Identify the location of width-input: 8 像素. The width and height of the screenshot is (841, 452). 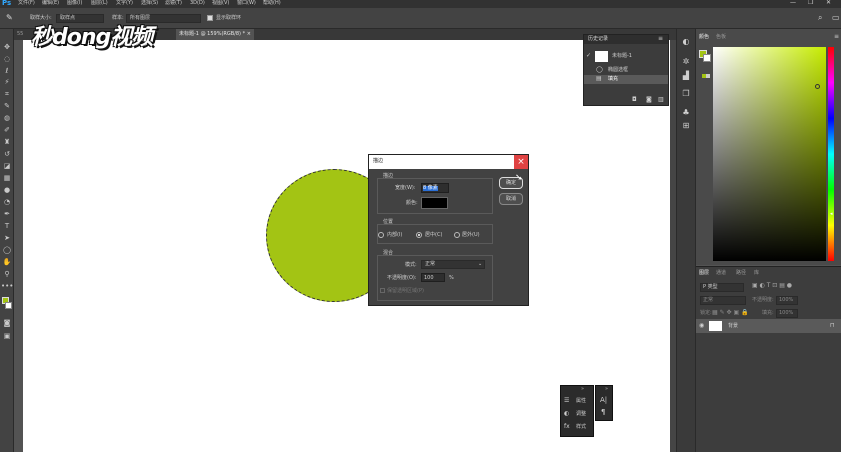
(435, 188).